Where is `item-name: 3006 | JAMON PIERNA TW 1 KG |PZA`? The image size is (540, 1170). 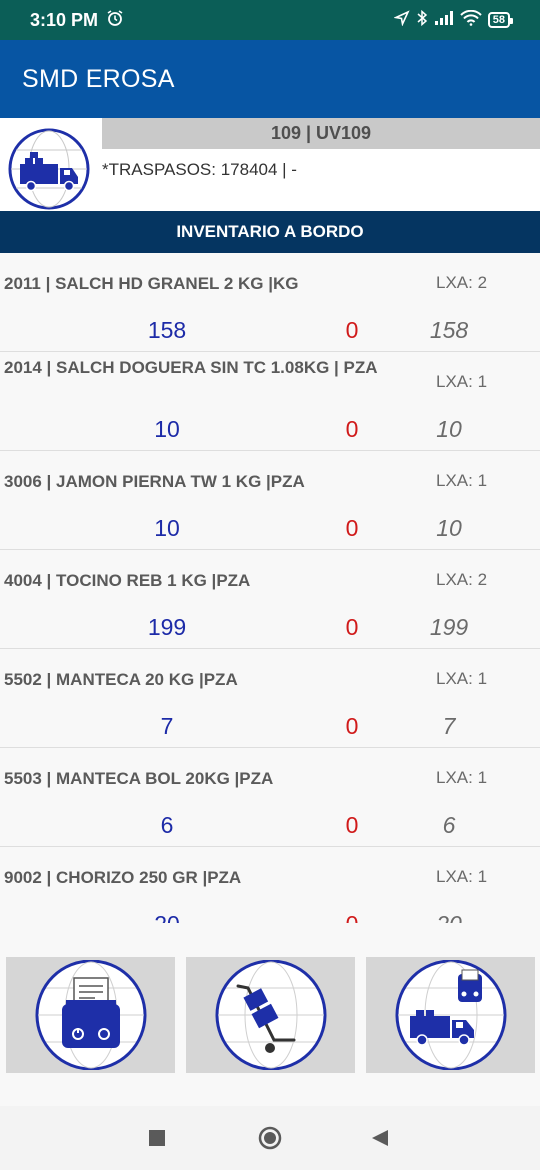 item-name: 3006 | JAMON PIERNA TW 1 KG |PZA is located at coordinates (154, 481).